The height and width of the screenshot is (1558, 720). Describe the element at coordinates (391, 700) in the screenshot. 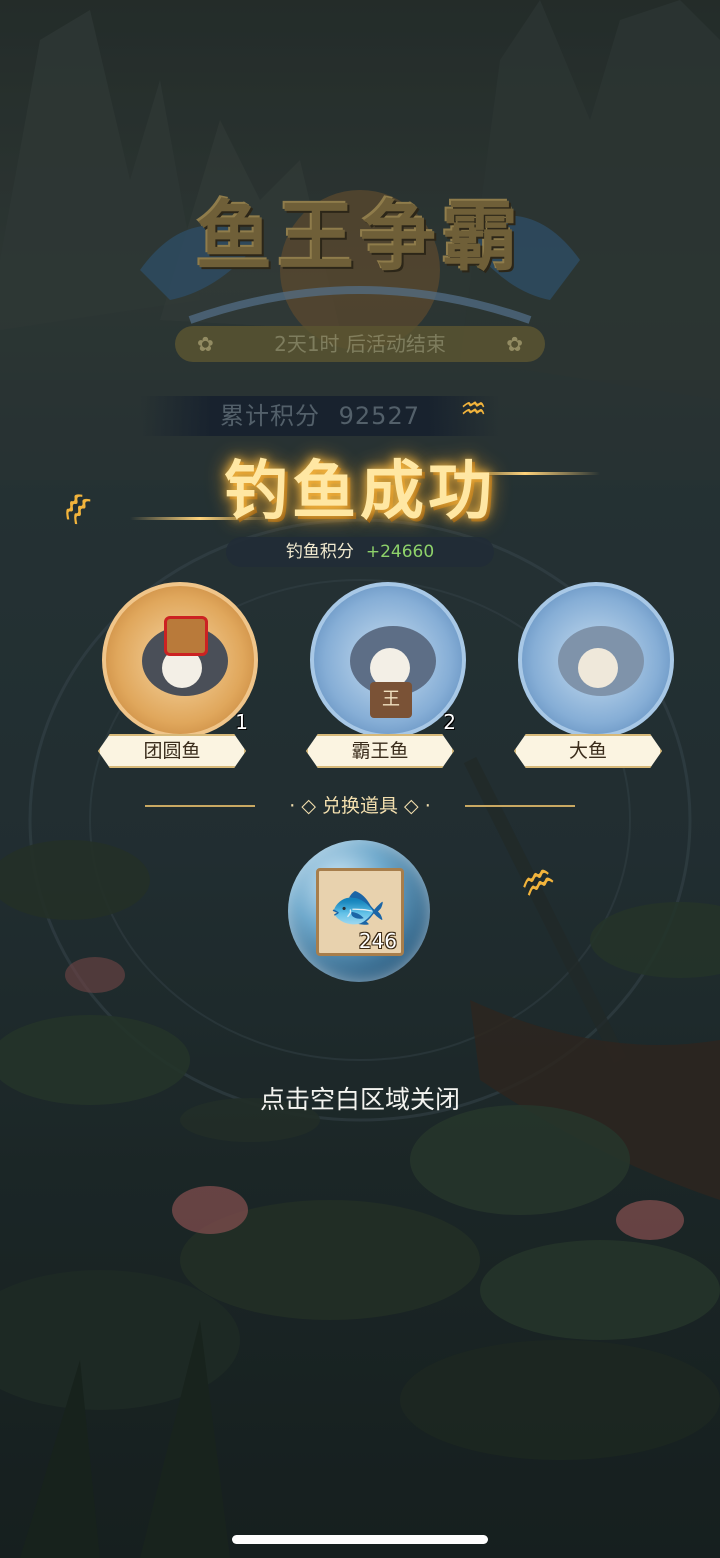

I see `king-cloak-icon: 王` at that location.